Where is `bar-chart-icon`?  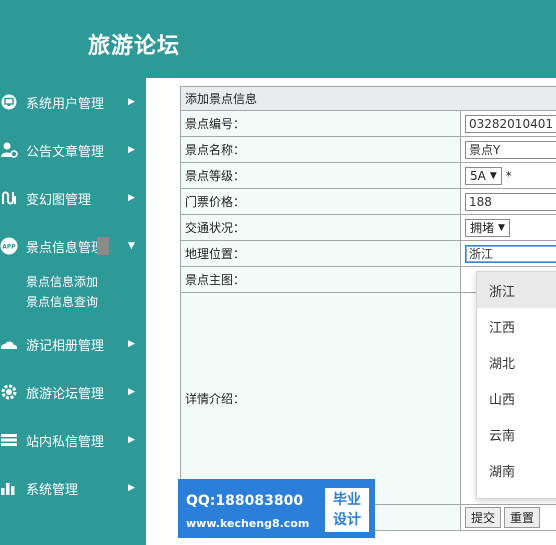 bar-chart-icon is located at coordinates (9, 488).